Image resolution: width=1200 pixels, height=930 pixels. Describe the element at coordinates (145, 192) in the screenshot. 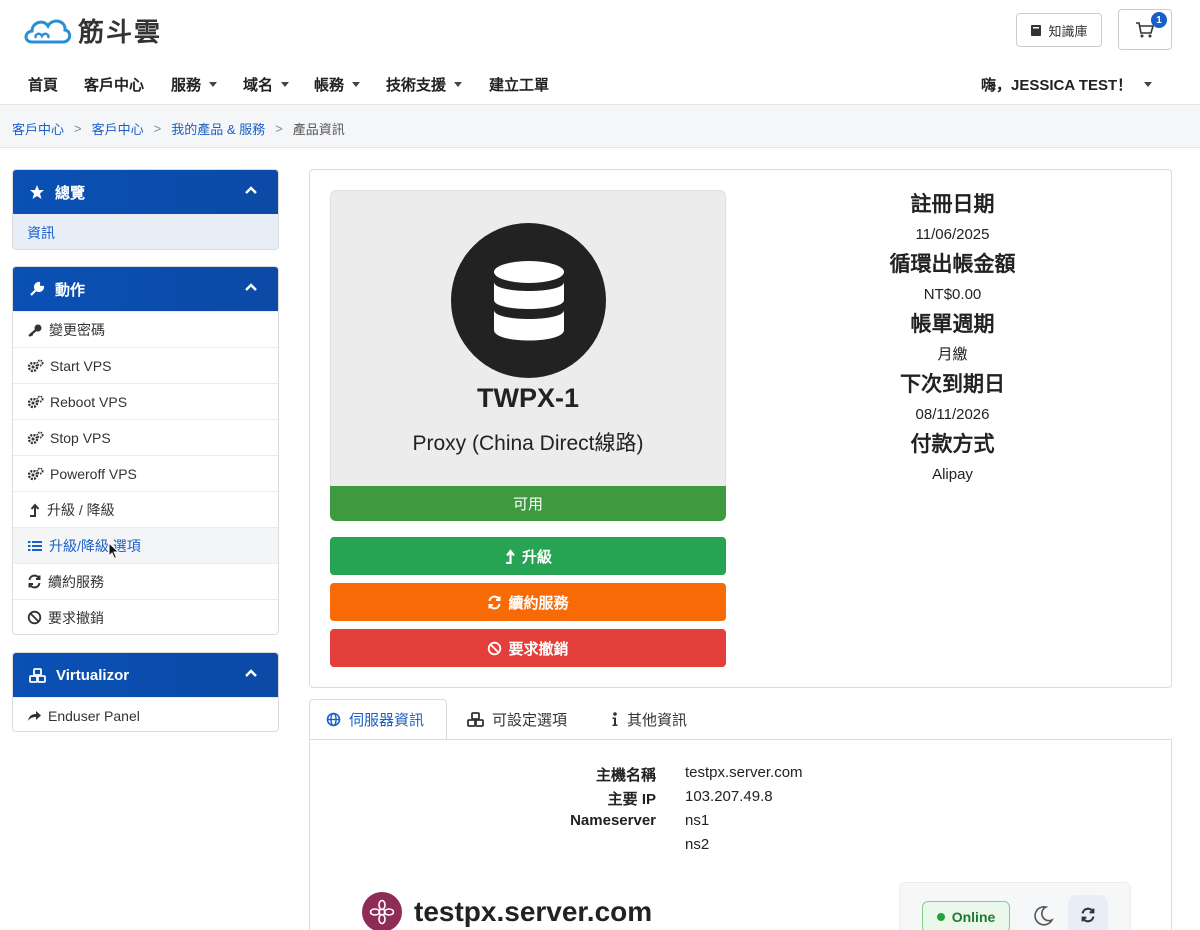

I see `overview-panel-header: 總覽` at that location.